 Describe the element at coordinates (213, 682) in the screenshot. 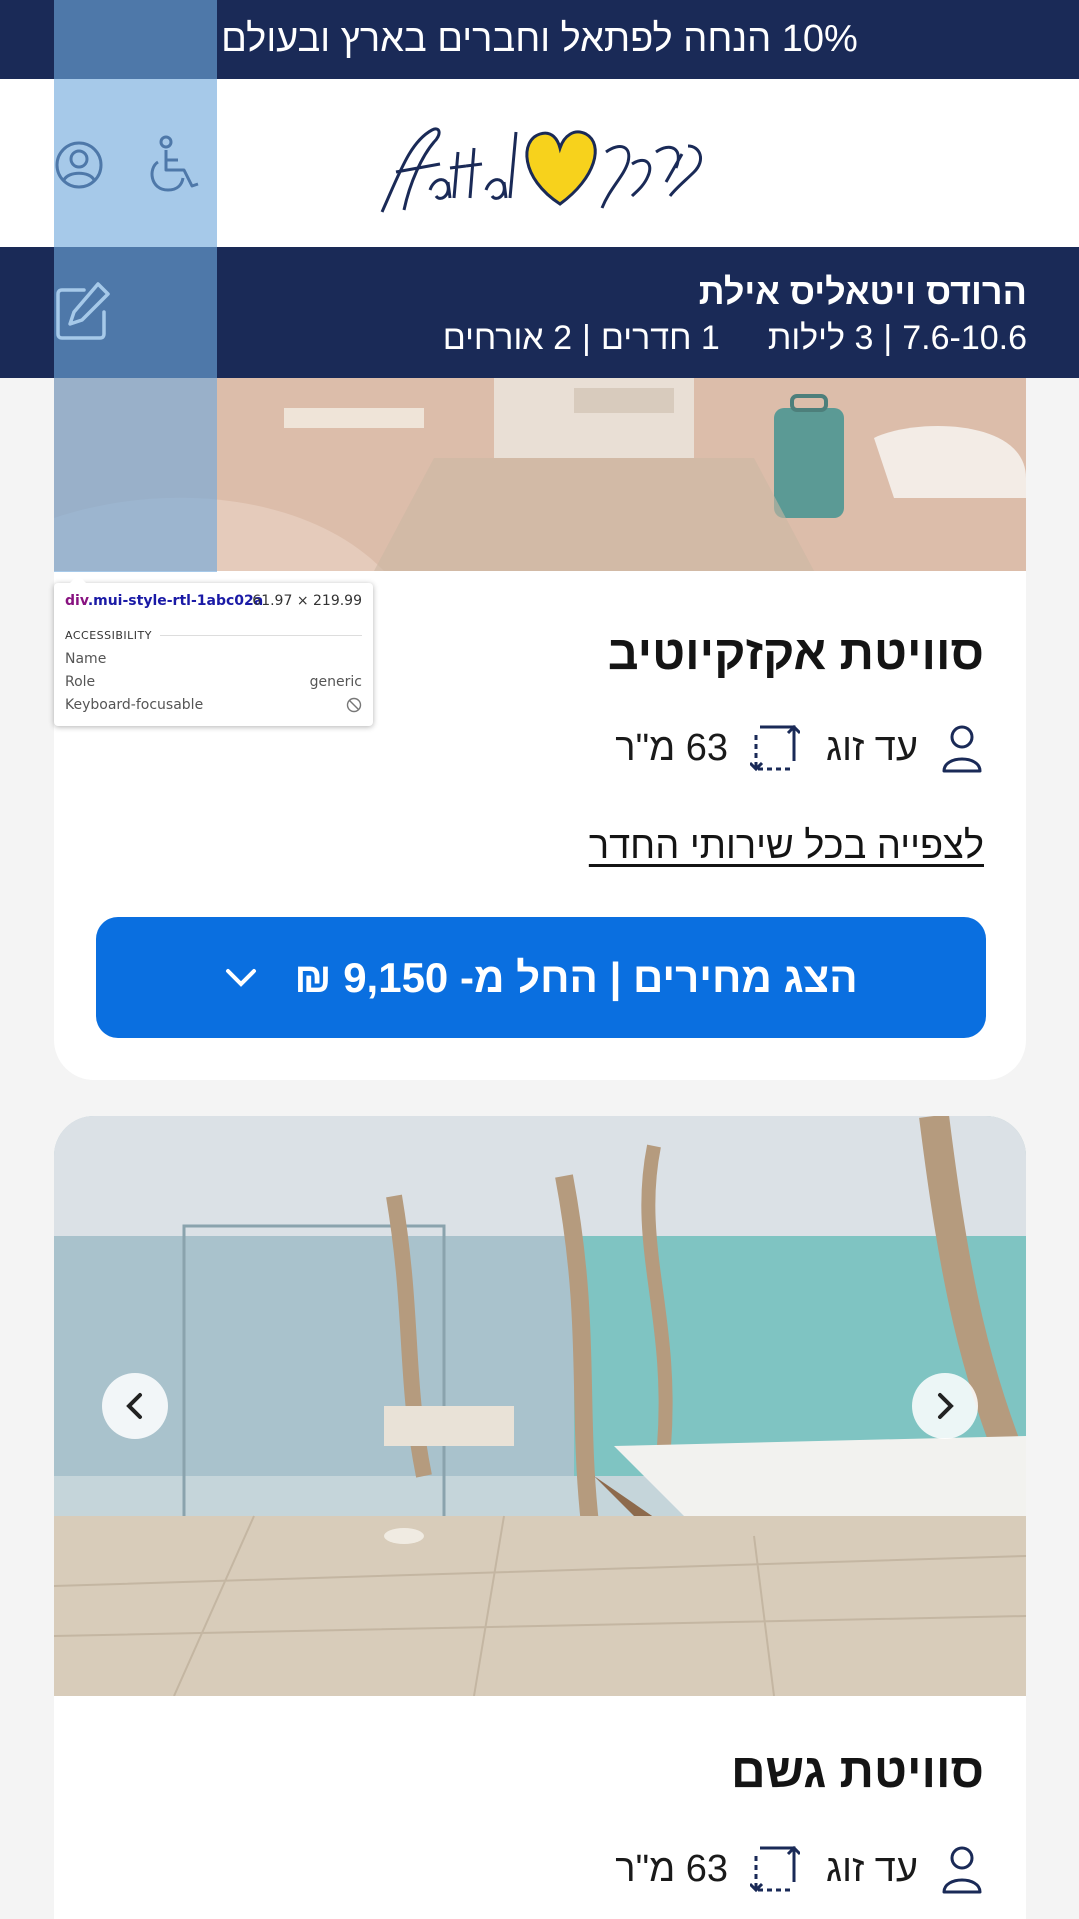

I see `a11y-row-role: Role generic` at that location.